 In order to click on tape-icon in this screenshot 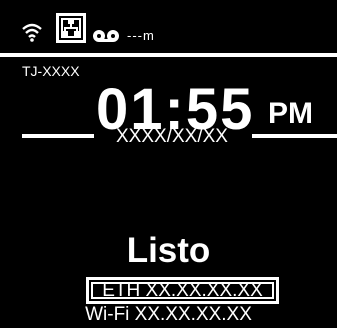, I will do `click(106, 36)`.